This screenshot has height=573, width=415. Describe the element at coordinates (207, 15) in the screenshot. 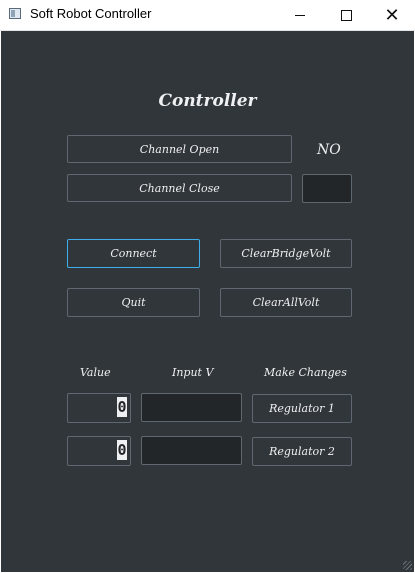

I see `title-bar: Soft Robot Controller ✕` at that location.